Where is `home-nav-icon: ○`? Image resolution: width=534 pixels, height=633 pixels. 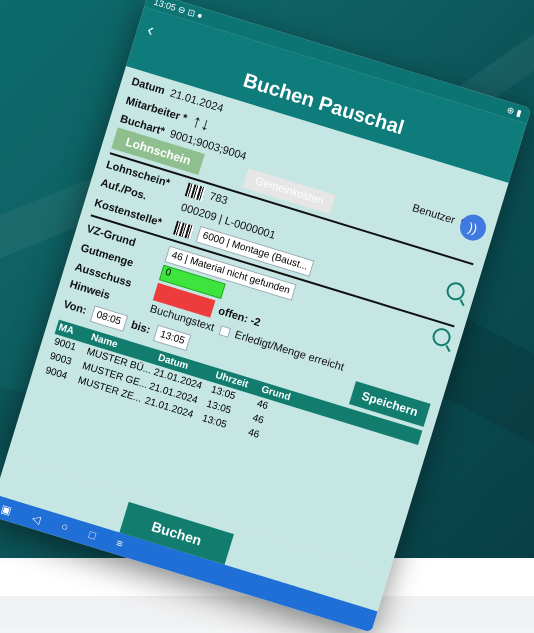 home-nav-icon: ○ is located at coordinates (65, 527).